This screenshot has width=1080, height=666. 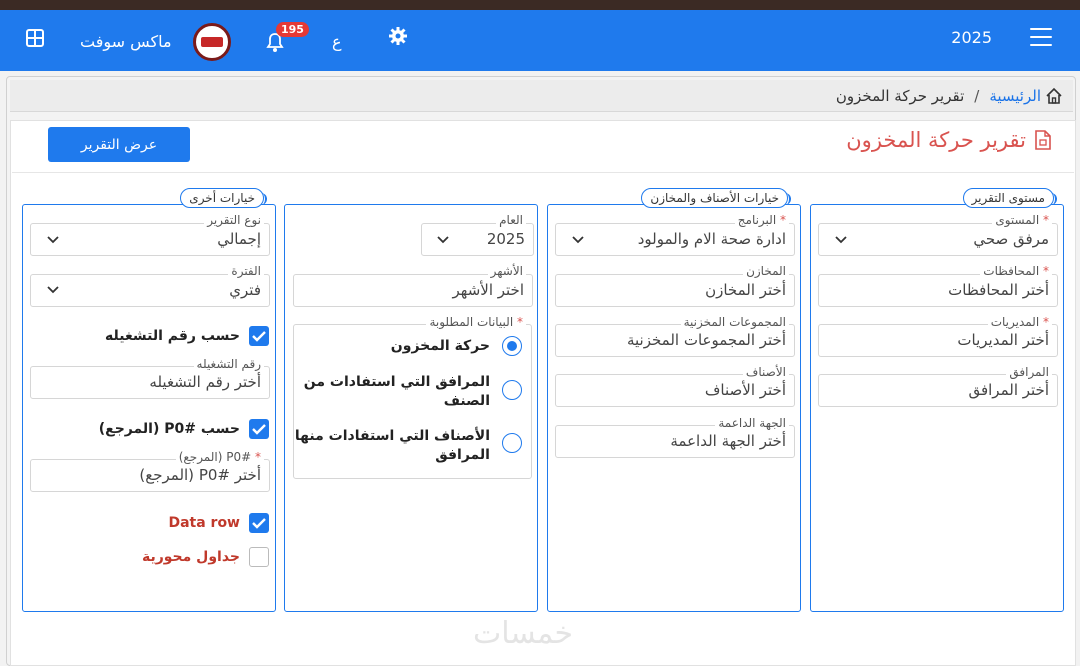 I want to click on store-groups-label: المجموعات المخزنية, so click(x=734, y=322).